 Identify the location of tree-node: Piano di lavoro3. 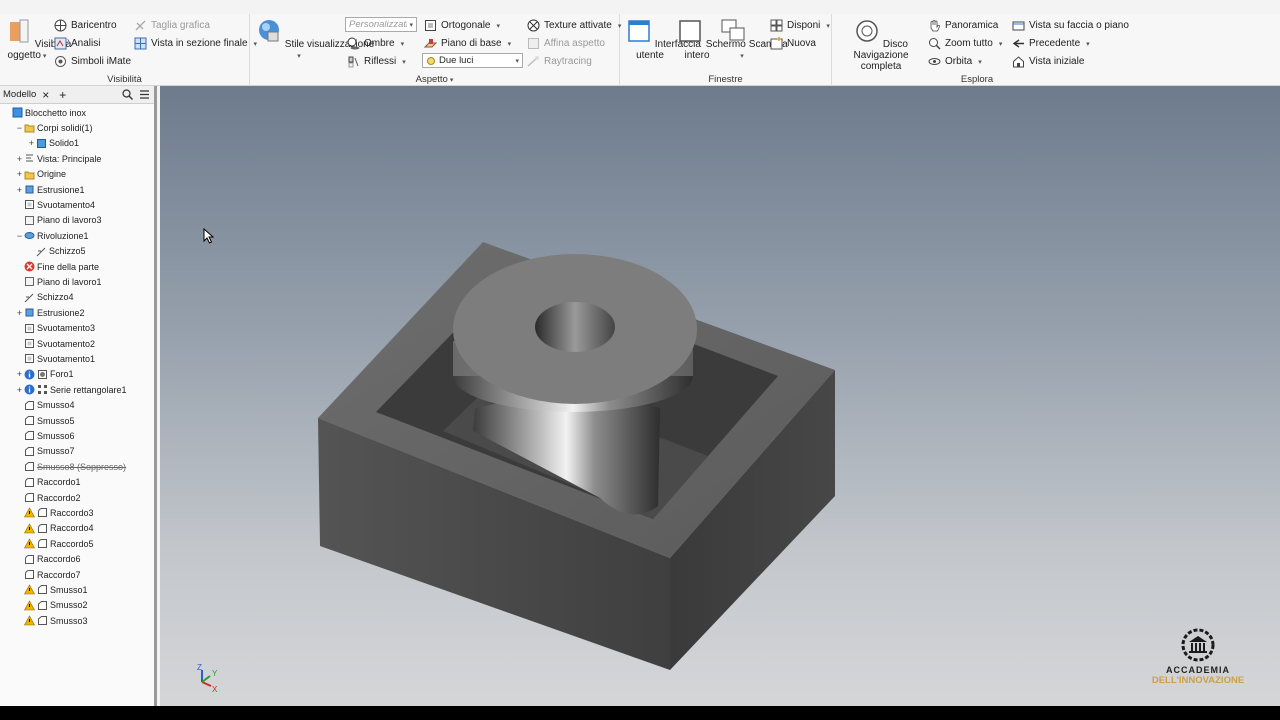
(58, 220).